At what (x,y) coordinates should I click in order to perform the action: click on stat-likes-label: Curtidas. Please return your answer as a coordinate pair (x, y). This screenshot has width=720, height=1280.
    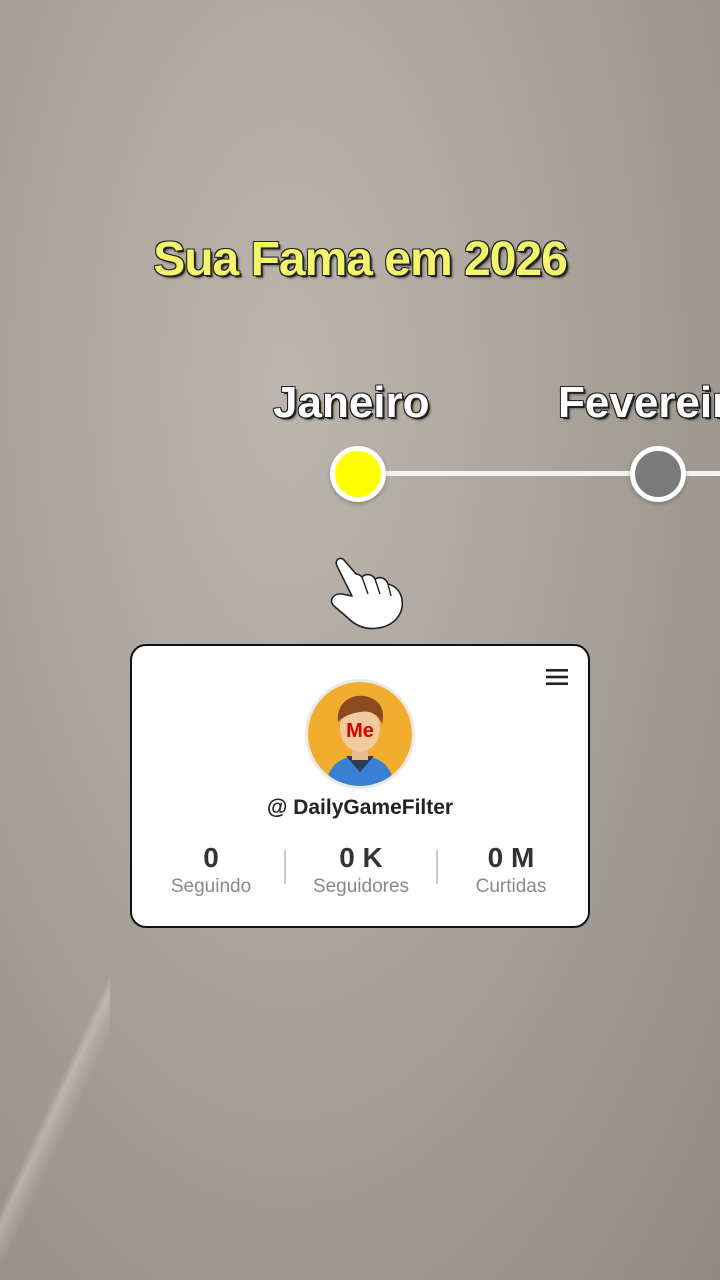
    Looking at the image, I should click on (511, 886).